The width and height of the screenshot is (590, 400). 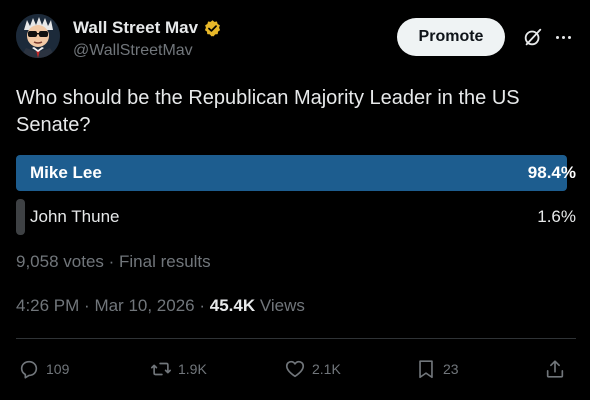 What do you see at coordinates (66, 172) in the screenshot?
I see `poll-option-label: Mike Lee` at bounding box center [66, 172].